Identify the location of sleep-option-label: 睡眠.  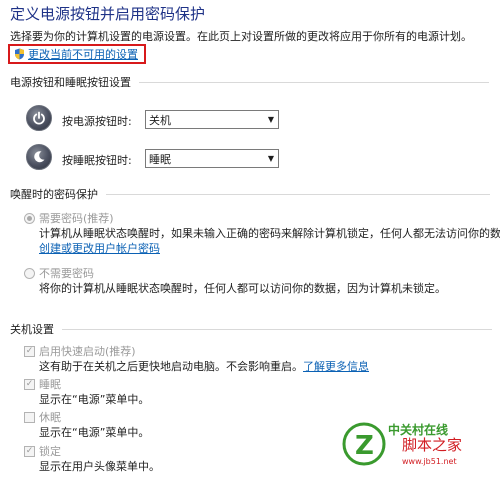
(50, 384).